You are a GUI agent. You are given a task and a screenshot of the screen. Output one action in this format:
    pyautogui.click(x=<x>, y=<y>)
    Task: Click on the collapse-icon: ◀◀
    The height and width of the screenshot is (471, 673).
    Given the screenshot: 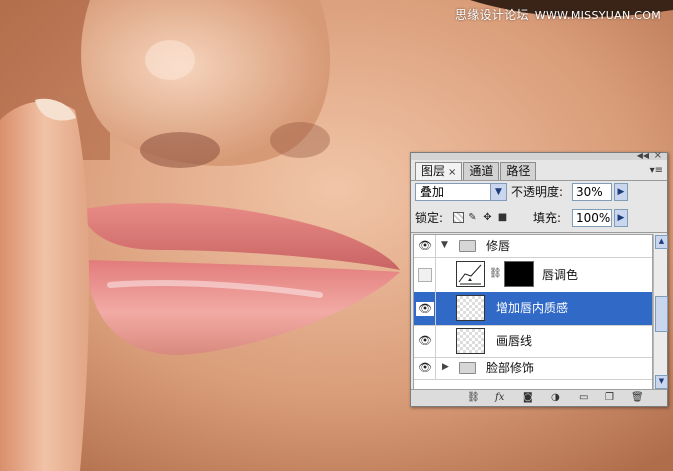 What is the action you would take?
    pyautogui.click(x=643, y=155)
    